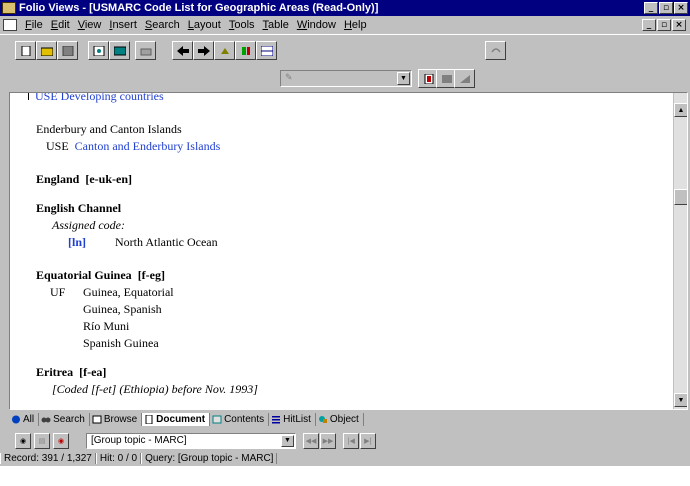  I want to click on menu-window: Window, so click(316, 25).